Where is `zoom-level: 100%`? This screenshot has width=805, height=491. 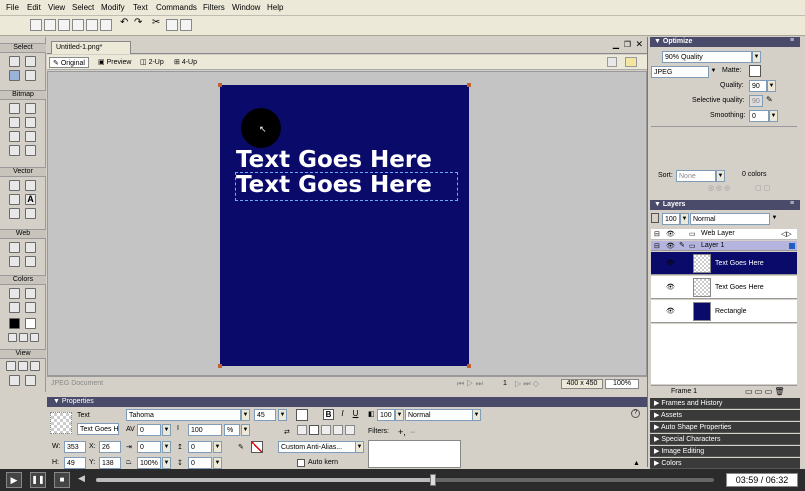 zoom-level: 100% is located at coordinates (622, 384).